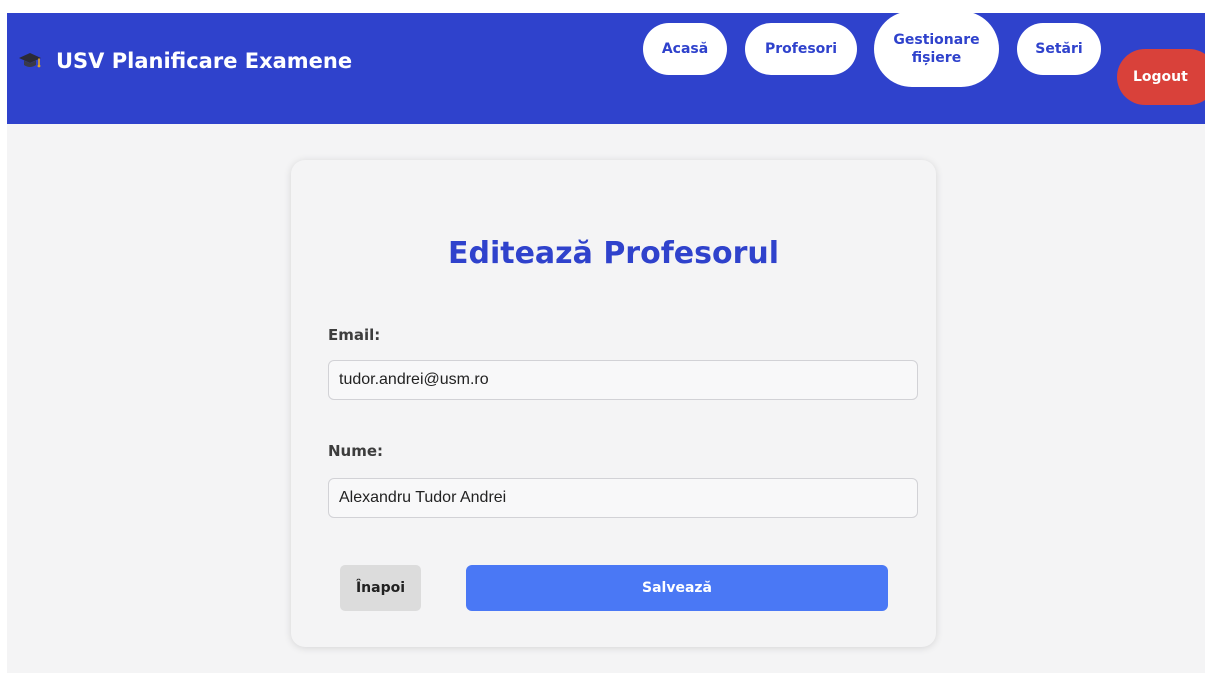 The height and width of the screenshot is (673, 1205). I want to click on nav-setari-button: Setări, so click(1059, 49).